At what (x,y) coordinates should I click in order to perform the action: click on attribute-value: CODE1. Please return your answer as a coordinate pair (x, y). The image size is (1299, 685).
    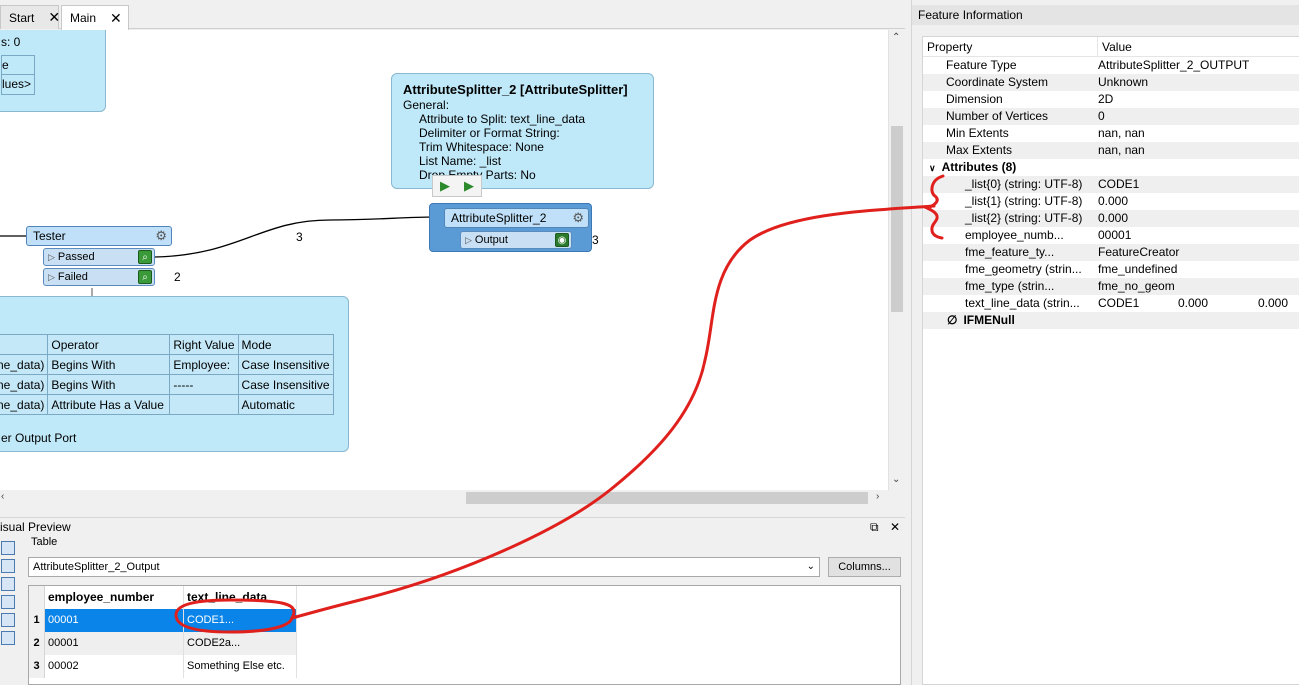
    Looking at the image, I should click on (1119, 184).